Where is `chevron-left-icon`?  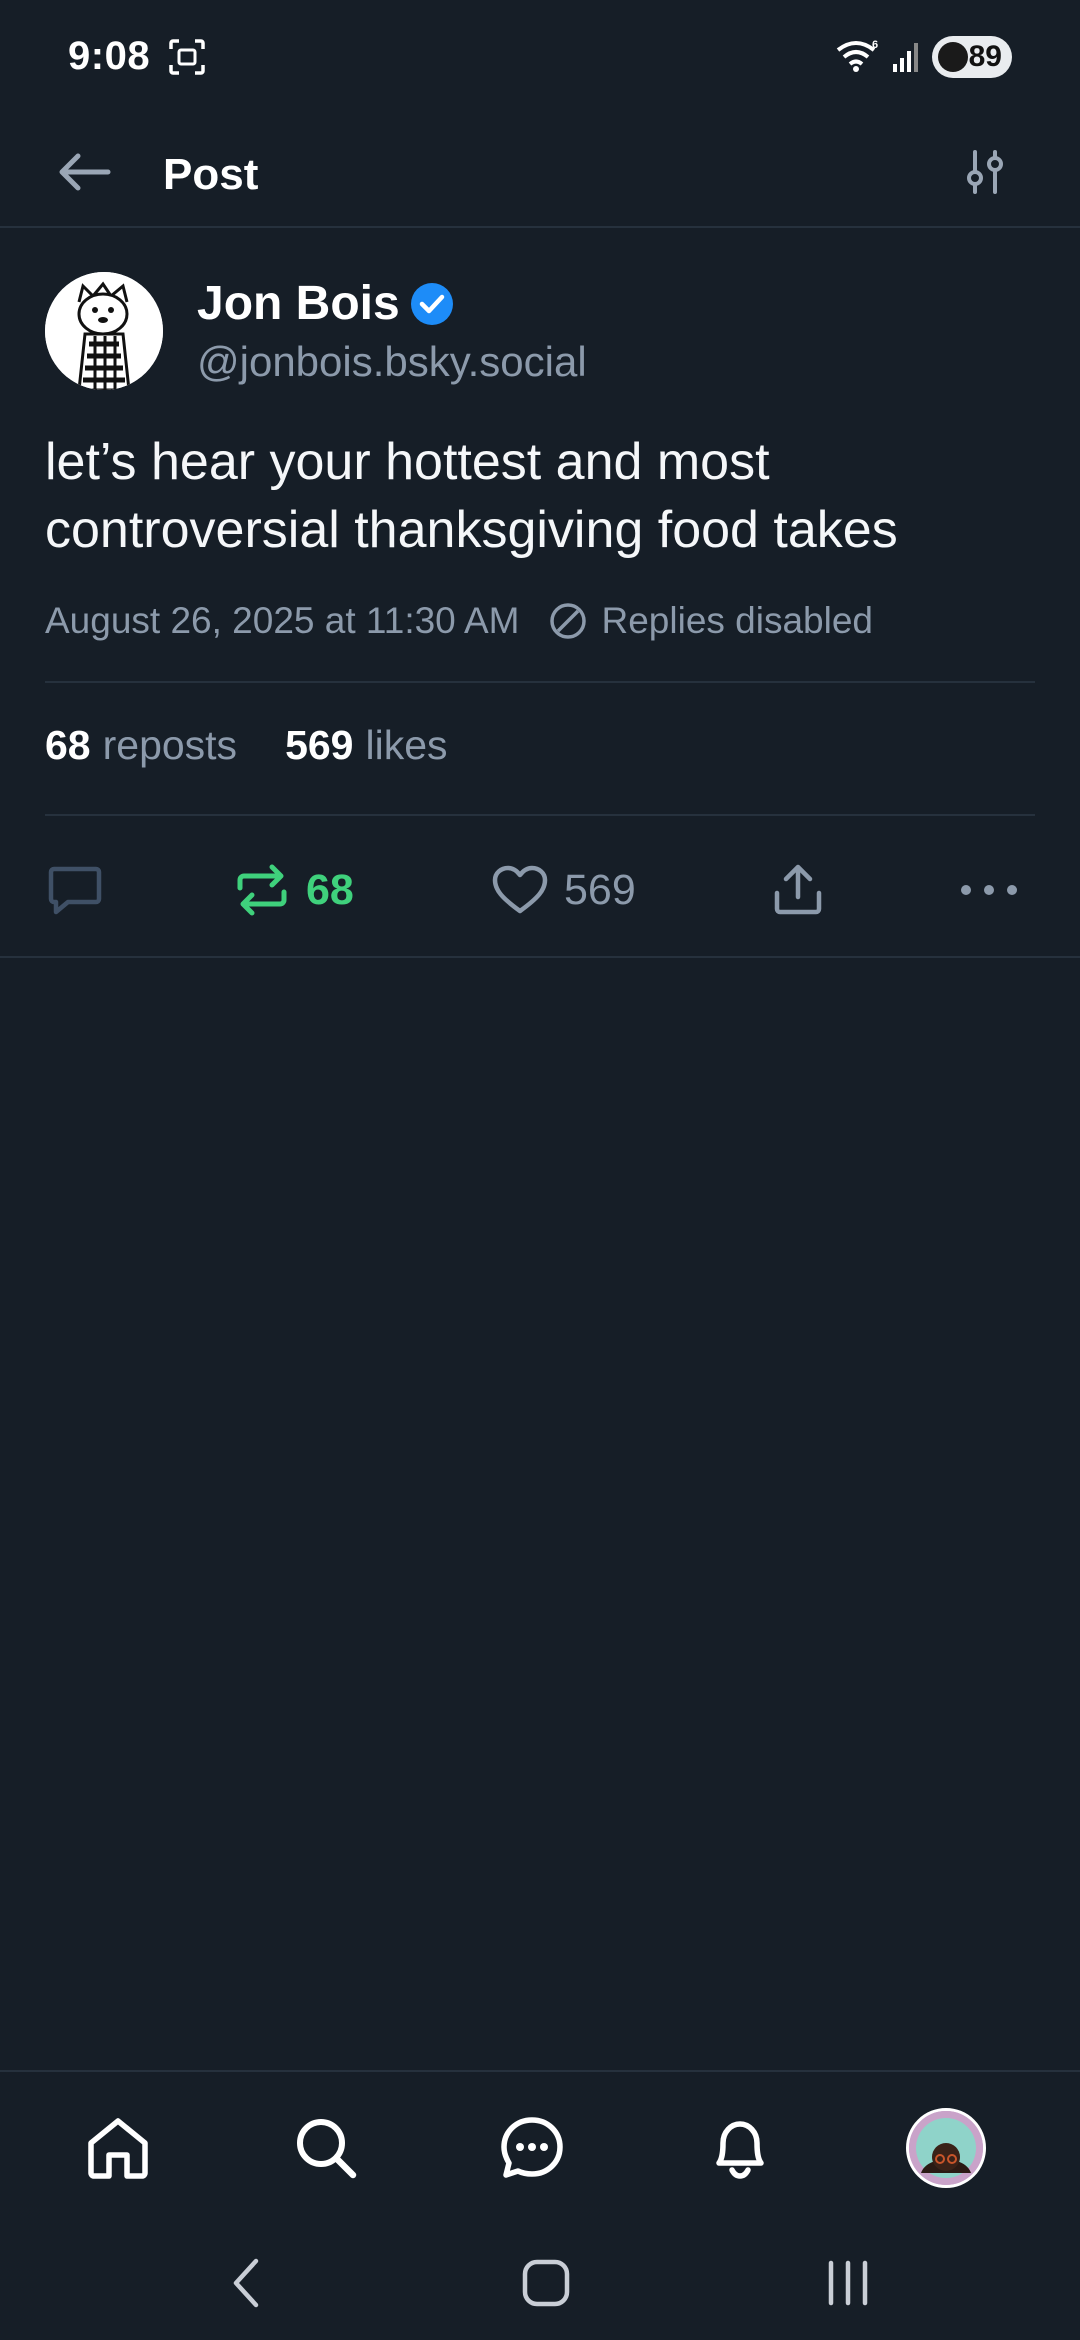
chevron-left-icon is located at coordinates (246, 2283).